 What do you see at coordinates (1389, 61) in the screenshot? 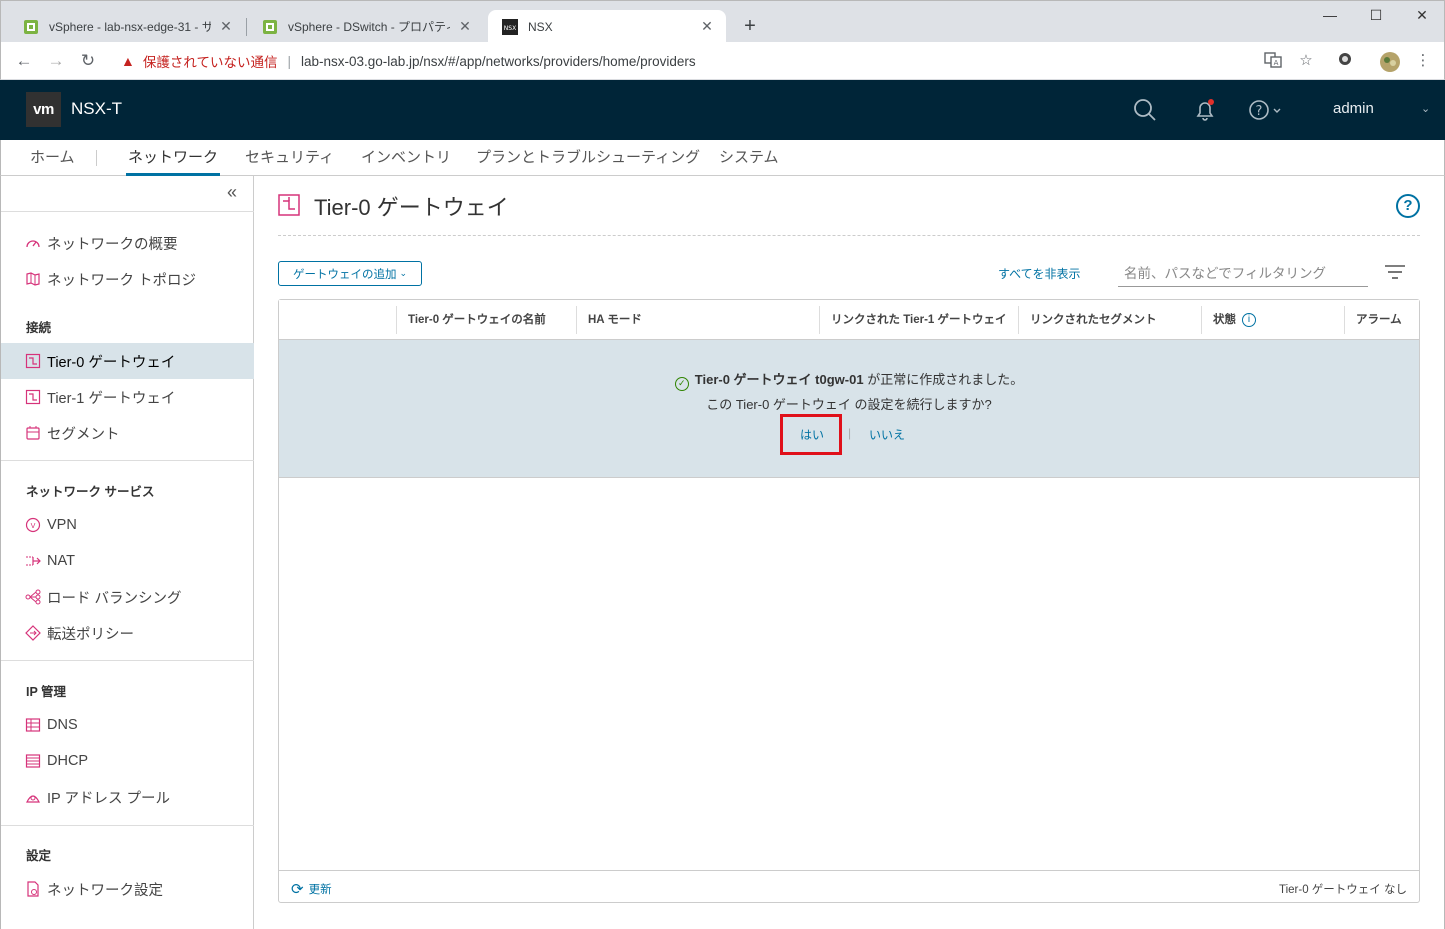
I see `profile-avatar` at bounding box center [1389, 61].